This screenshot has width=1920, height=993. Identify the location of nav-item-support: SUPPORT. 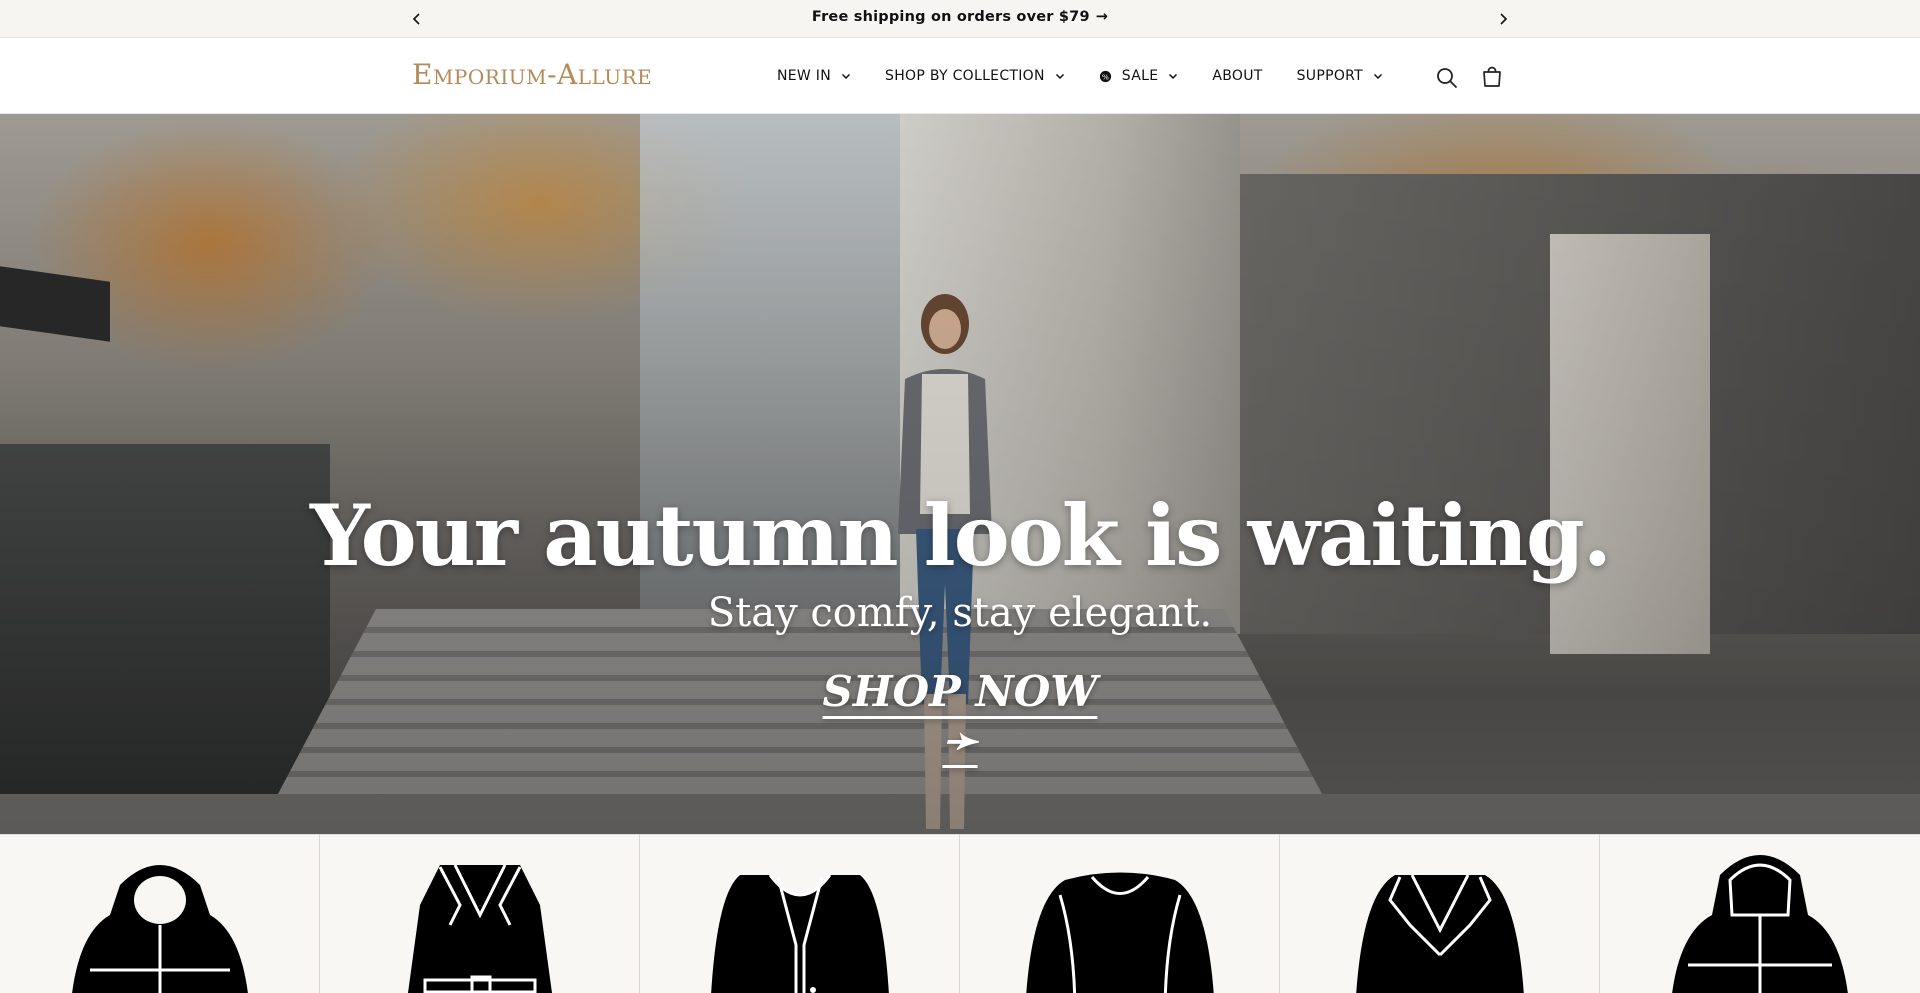
(1340, 76).